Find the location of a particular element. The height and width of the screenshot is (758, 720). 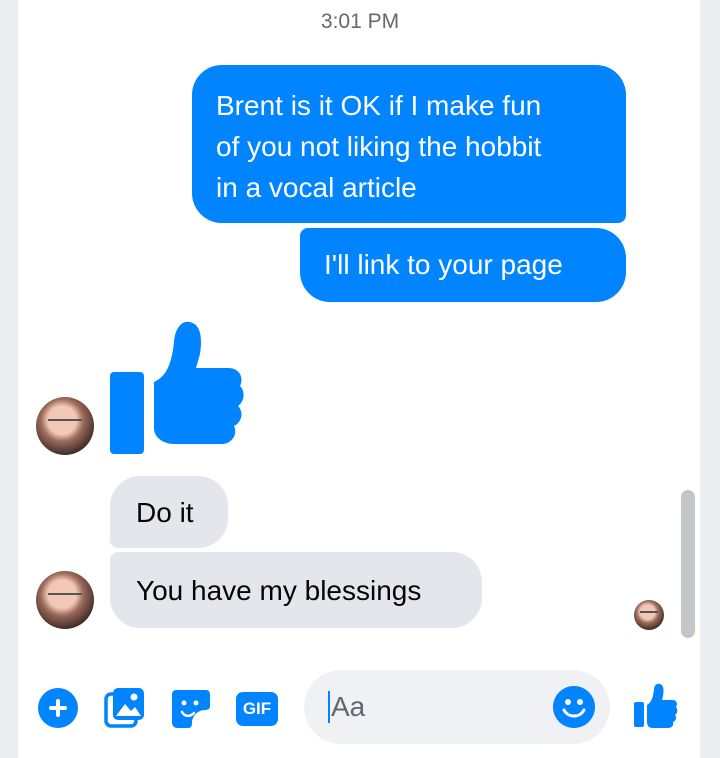

plus-circle-icon is located at coordinates (58, 708).